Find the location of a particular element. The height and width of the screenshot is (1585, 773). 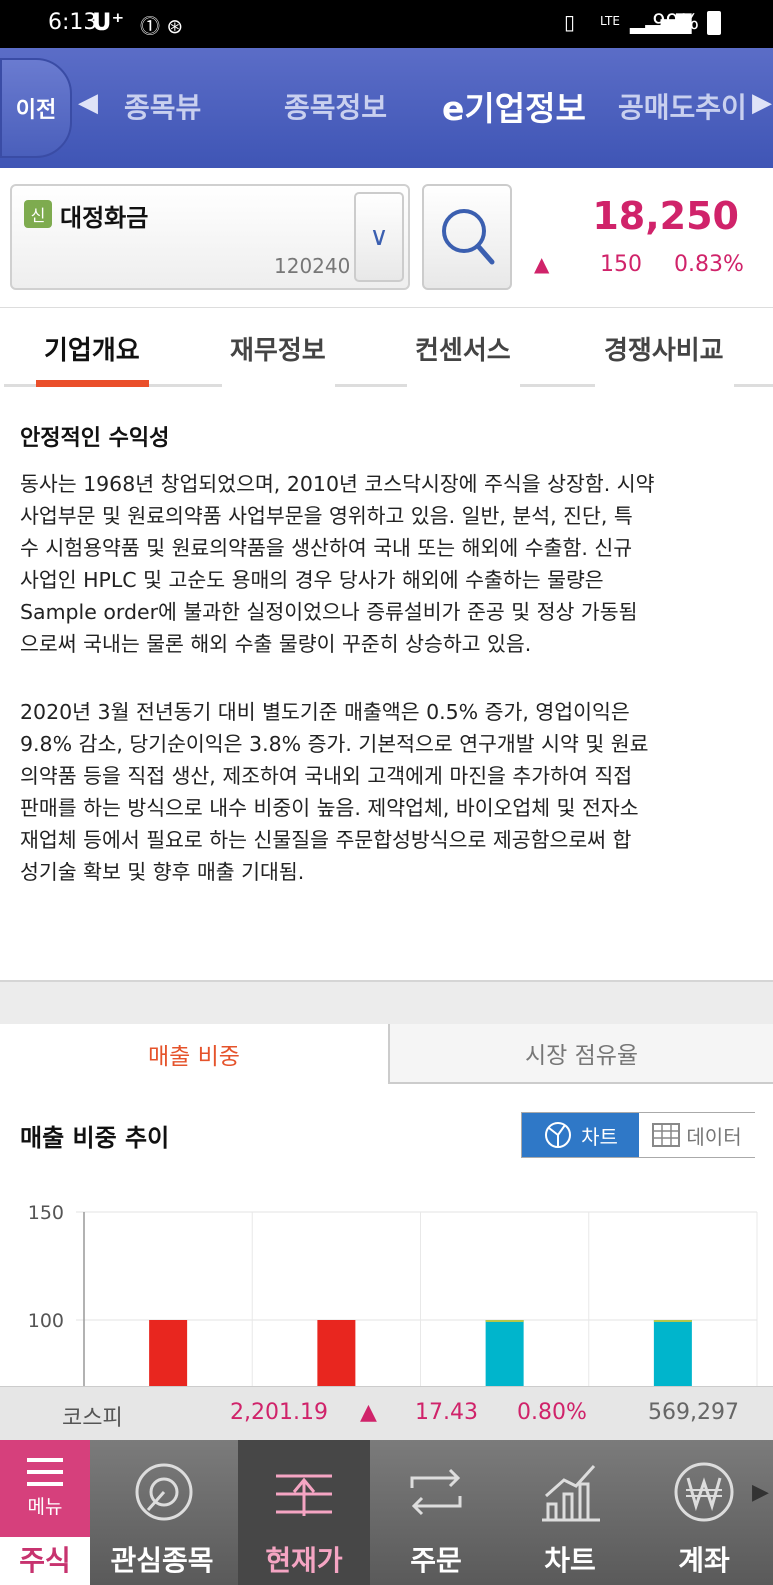

tab-short-selling: 공매도추이 is located at coordinates (682, 106).